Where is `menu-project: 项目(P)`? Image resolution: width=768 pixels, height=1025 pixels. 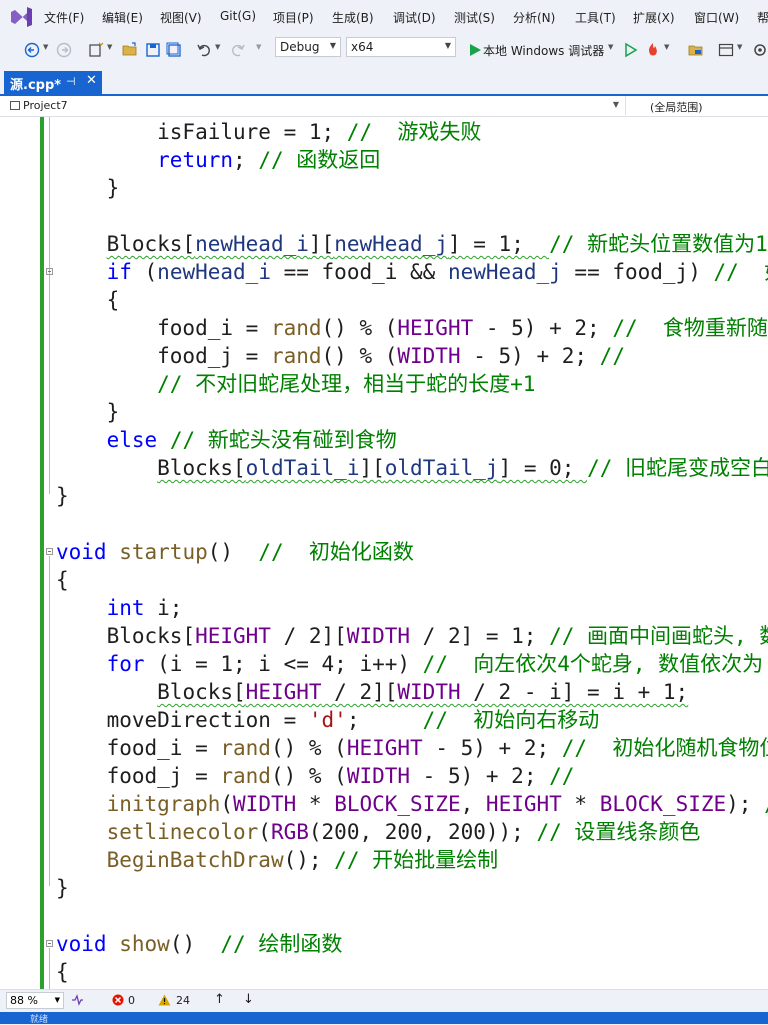 menu-project: 项目(P) is located at coordinates (293, 17).